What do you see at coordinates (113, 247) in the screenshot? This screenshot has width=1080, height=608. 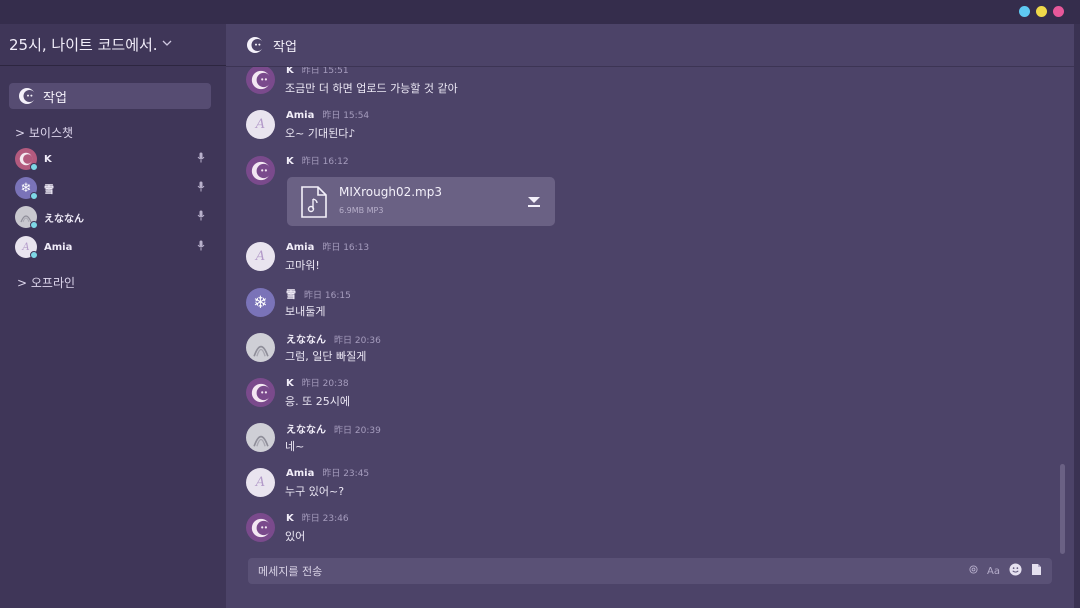 I see `voice-member-amia: A Amia` at bounding box center [113, 247].